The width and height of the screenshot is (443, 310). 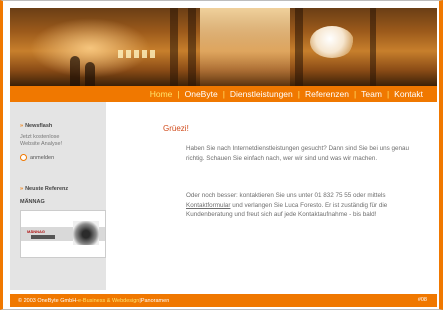 What do you see at coordinates (408, 94) in the screenshot?
I see `nav-item-kontakt: Kontakt` at bounding box center [408, 94].